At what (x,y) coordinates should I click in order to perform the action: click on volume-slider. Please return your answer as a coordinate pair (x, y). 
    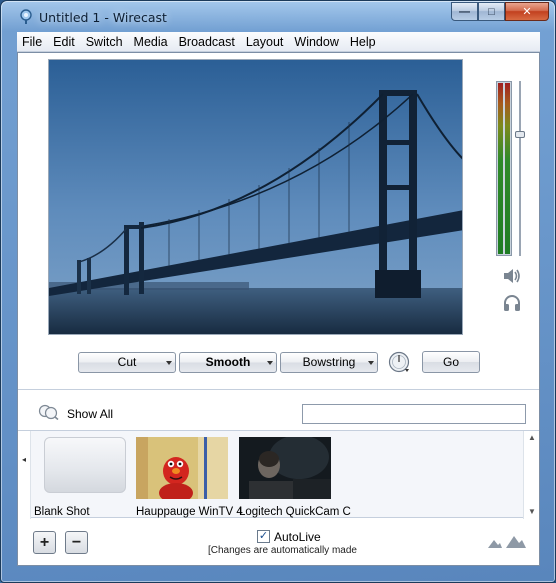
    Looking at the image, I should click on (520, 168).